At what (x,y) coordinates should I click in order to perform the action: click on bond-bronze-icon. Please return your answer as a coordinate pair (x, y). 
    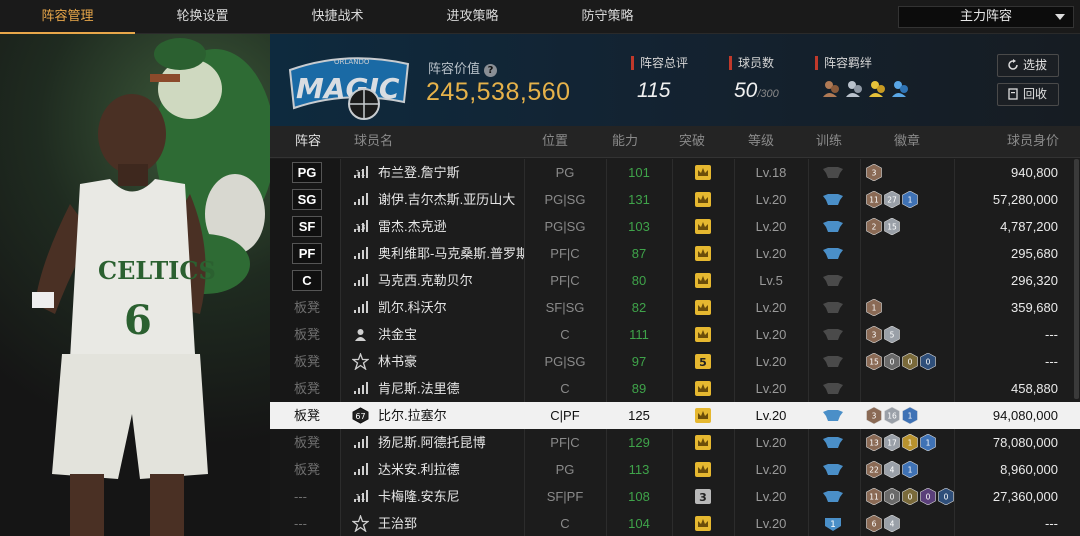
    Looking at the image, I should click on (831, 89).